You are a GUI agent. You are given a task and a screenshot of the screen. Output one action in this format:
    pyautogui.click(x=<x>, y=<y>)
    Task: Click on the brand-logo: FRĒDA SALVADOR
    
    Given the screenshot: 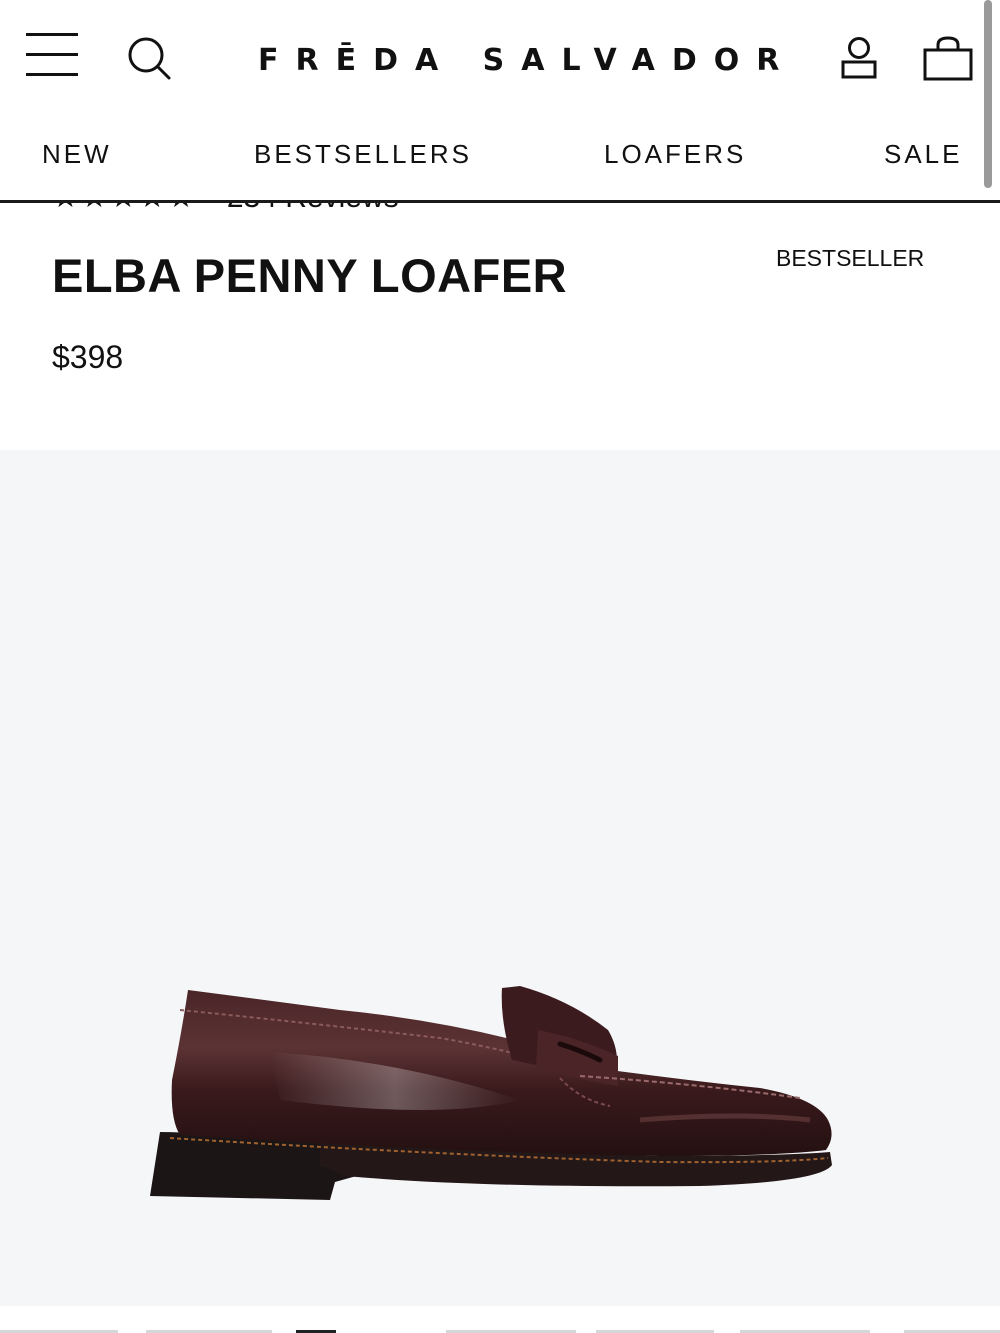 What is the action you would take?
    pyautogui.click(x=518, y=61)
    